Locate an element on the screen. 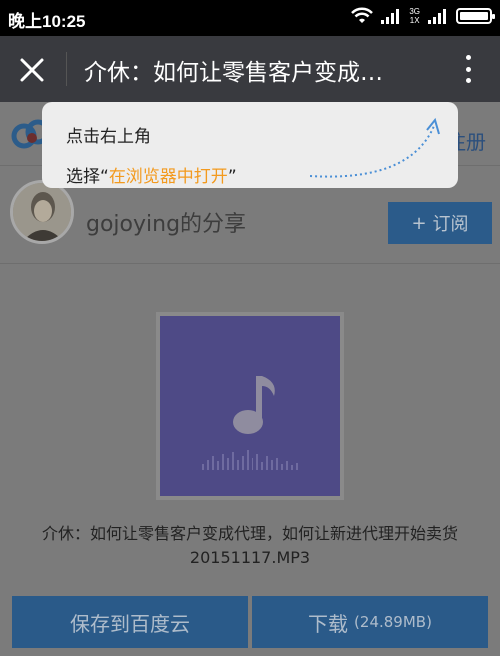 The width and height of the screenshot is (500, 656). battery-level is located at coordinates (474, 16).